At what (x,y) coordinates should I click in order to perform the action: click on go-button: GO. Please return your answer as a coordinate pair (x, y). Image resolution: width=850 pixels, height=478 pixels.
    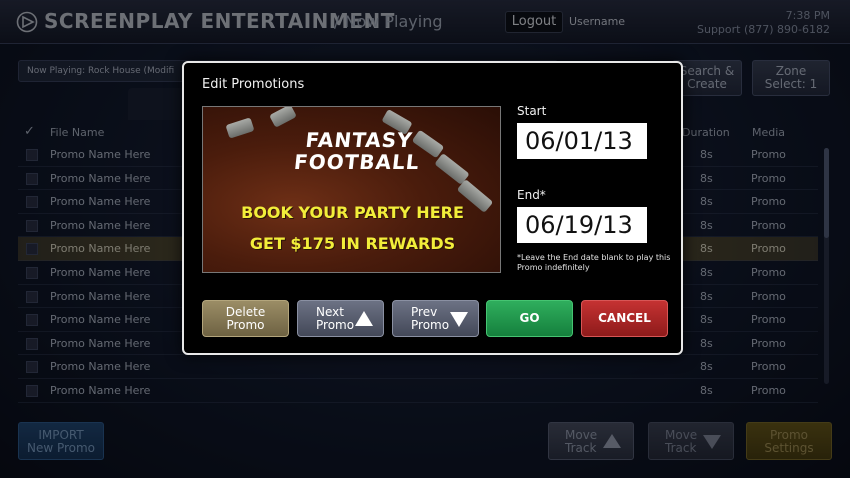
    Looking at the image, I should click on (529, 318).